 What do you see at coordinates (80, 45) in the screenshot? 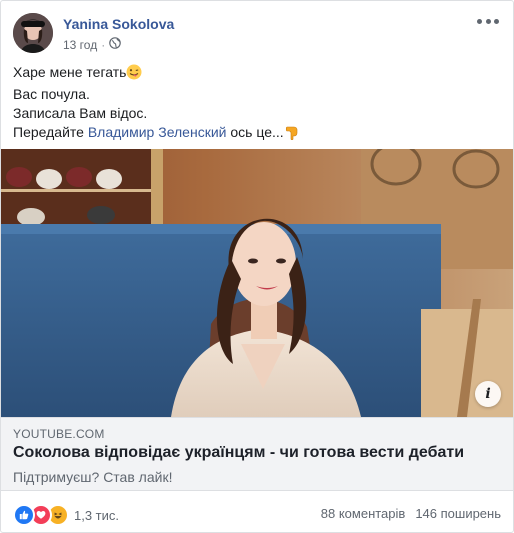
I see `post-timestamp: 13 год` at bounding box center [80, 45].